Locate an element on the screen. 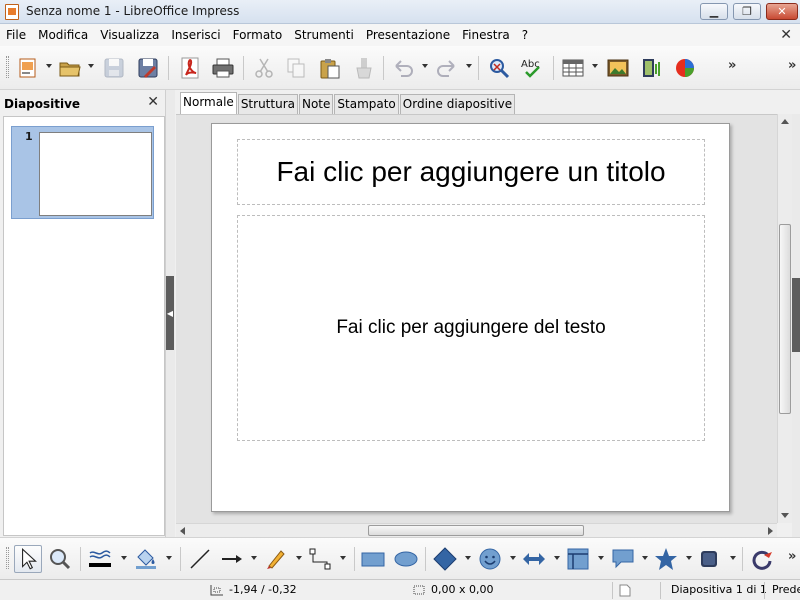  drawing-toolbar-grip is located at coordinates (7, 558).